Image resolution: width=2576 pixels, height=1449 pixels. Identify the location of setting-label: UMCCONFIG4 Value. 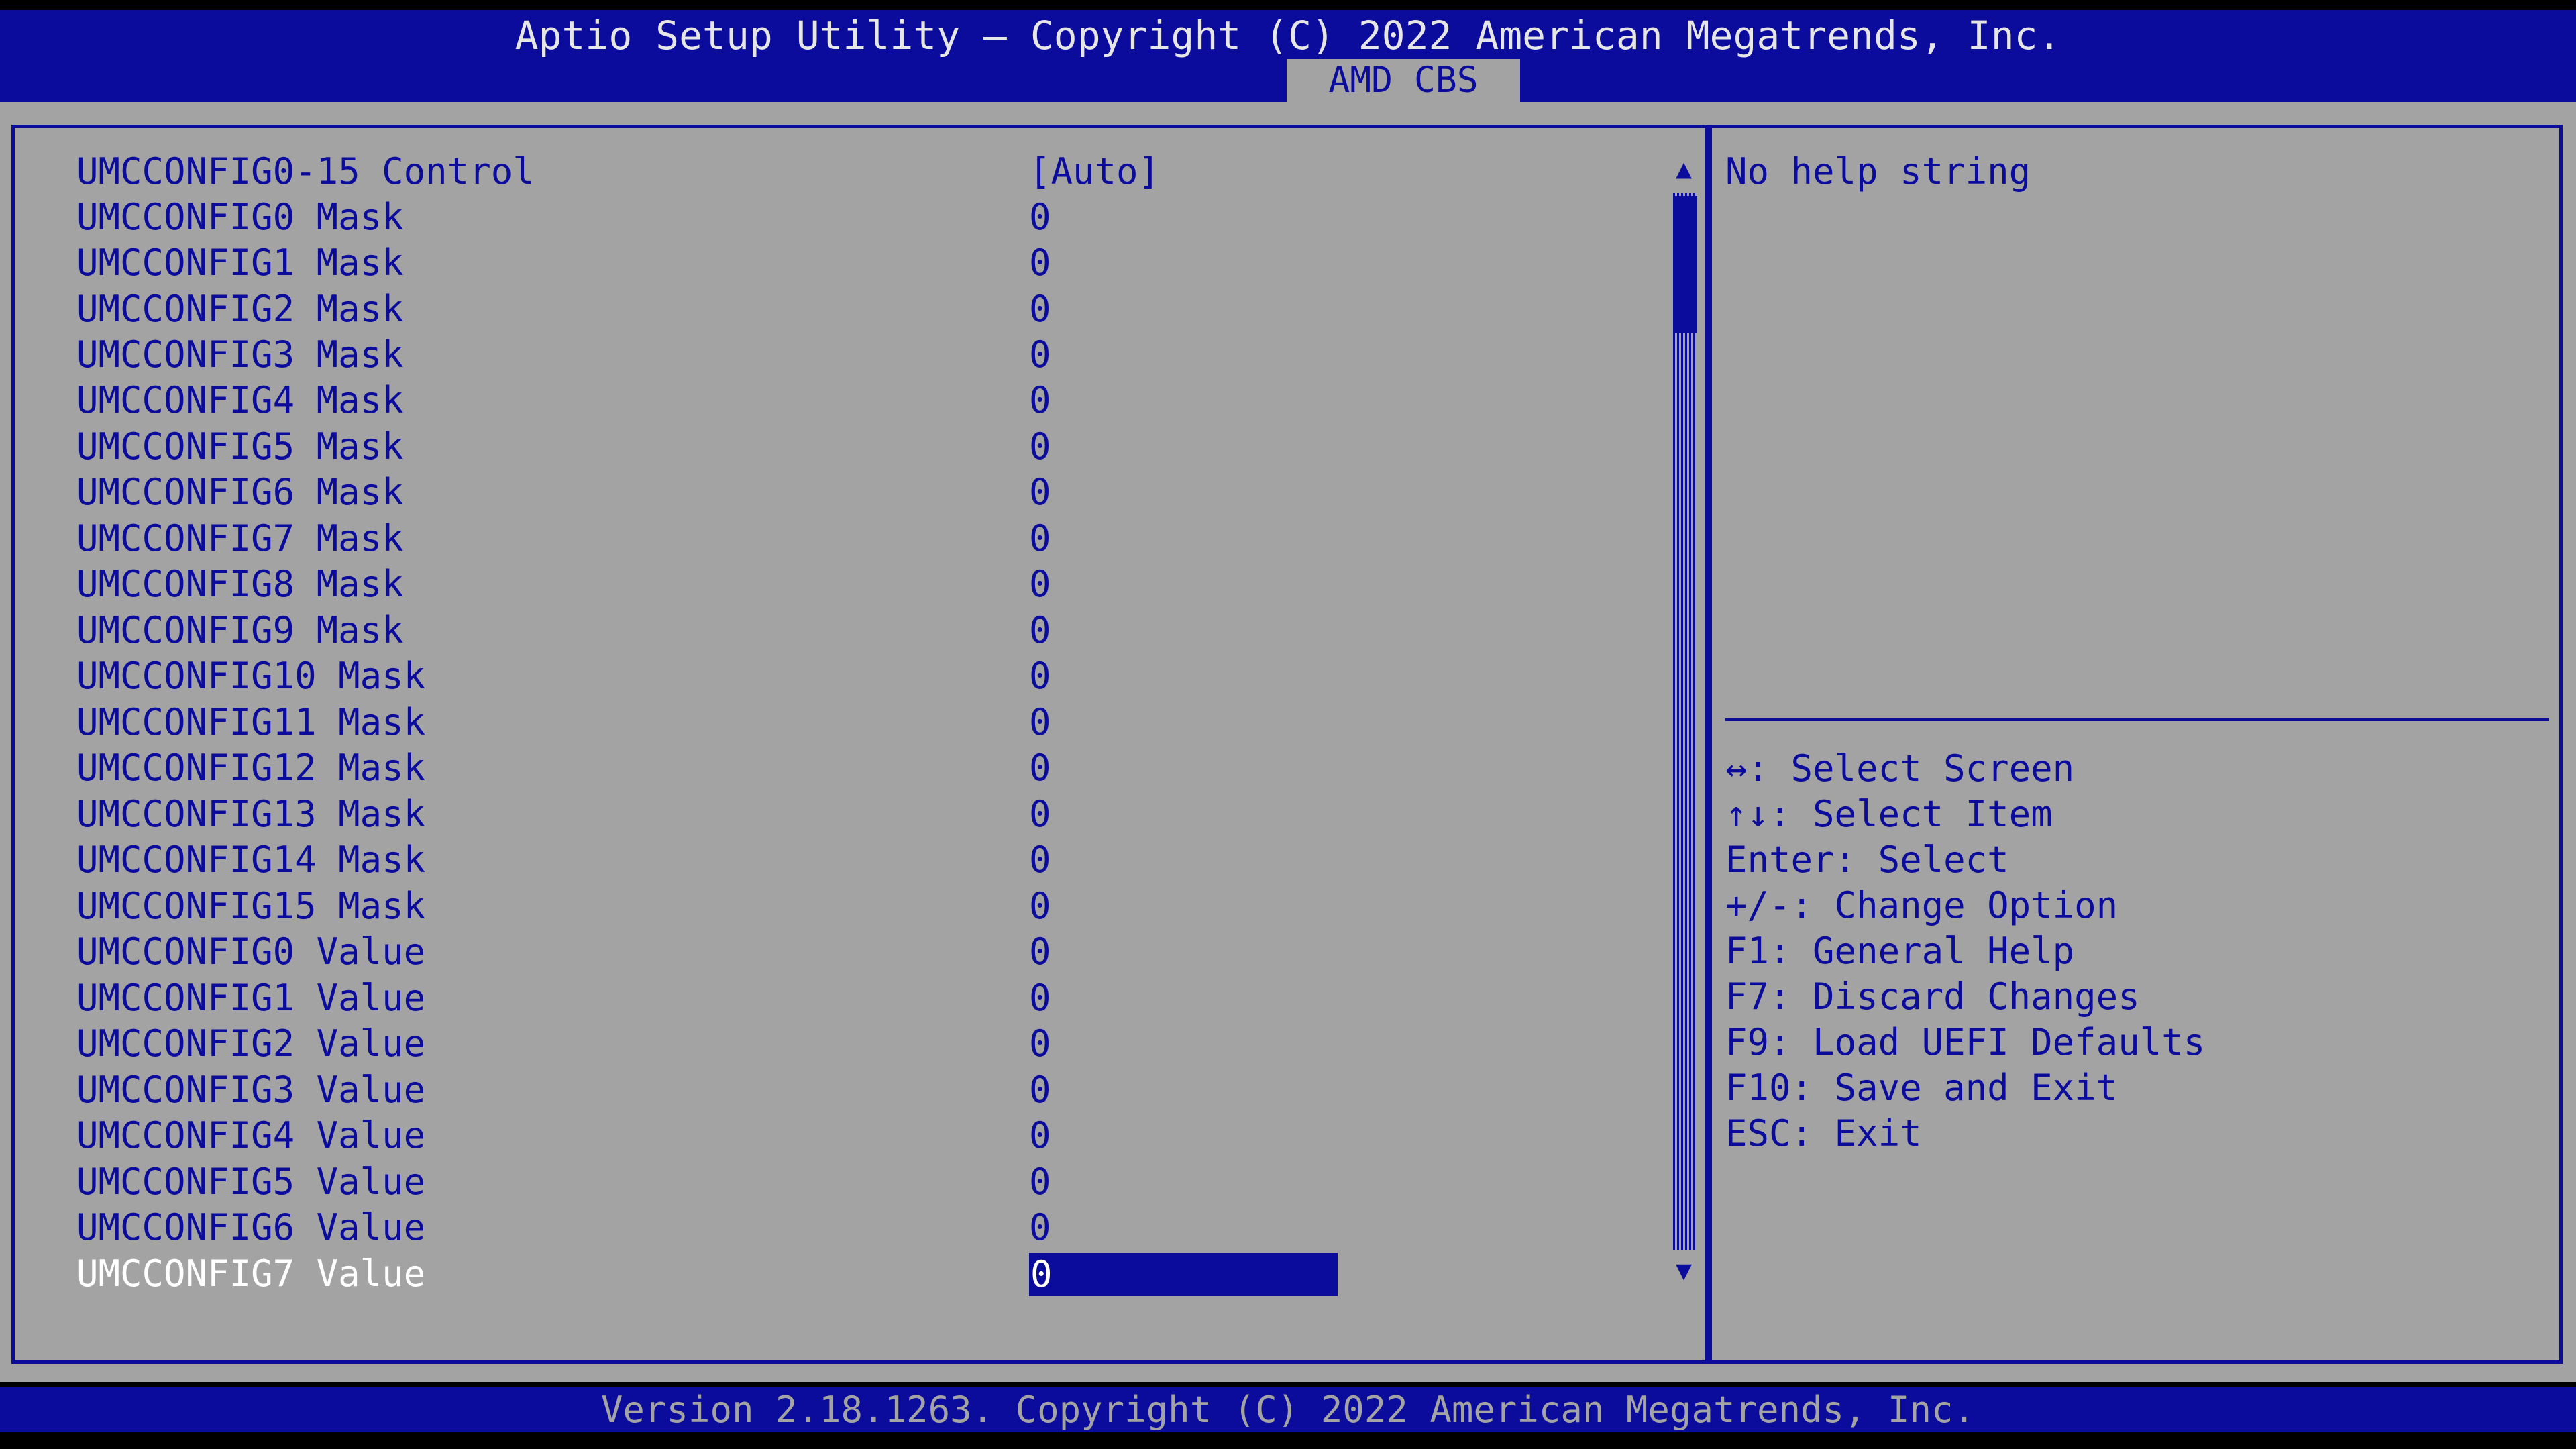
(251, 1135).